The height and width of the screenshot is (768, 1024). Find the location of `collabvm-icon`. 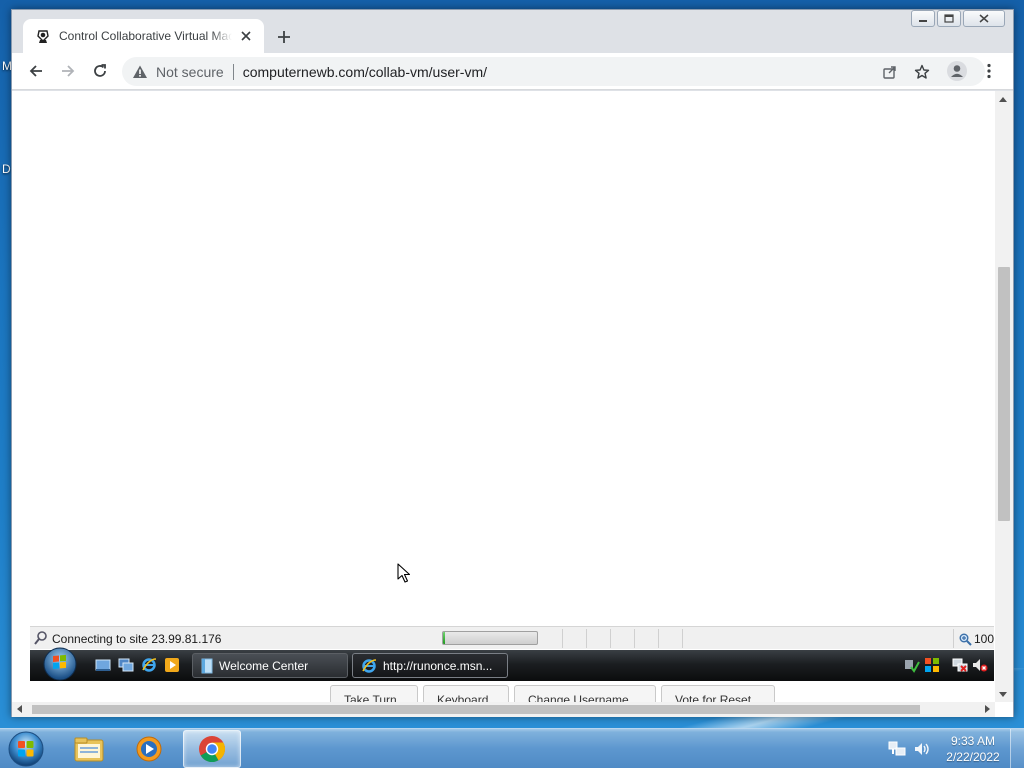

collabvm-icon is located at coordinates (43, 36).